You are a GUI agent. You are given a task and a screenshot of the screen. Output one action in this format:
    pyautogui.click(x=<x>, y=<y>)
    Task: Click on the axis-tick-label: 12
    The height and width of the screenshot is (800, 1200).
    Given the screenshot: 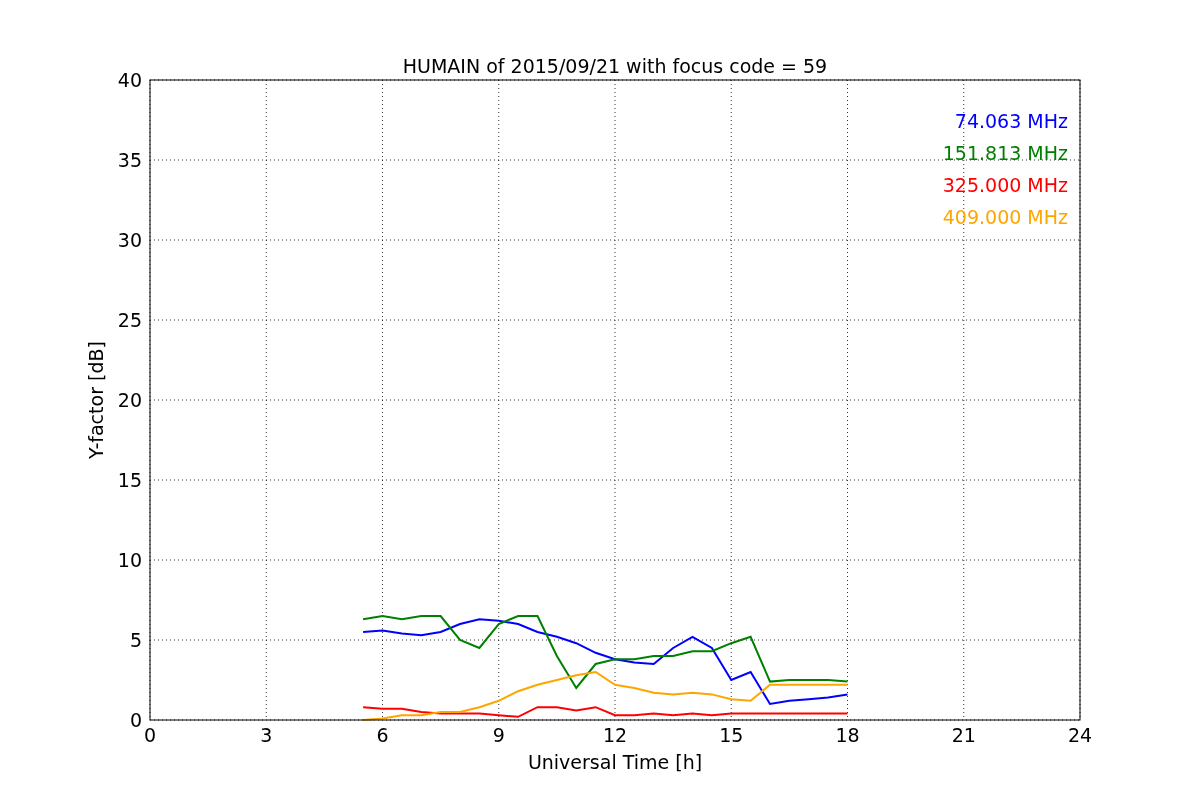 What is the action you would take?
    pyautogui.click(x=615, y=735)
    